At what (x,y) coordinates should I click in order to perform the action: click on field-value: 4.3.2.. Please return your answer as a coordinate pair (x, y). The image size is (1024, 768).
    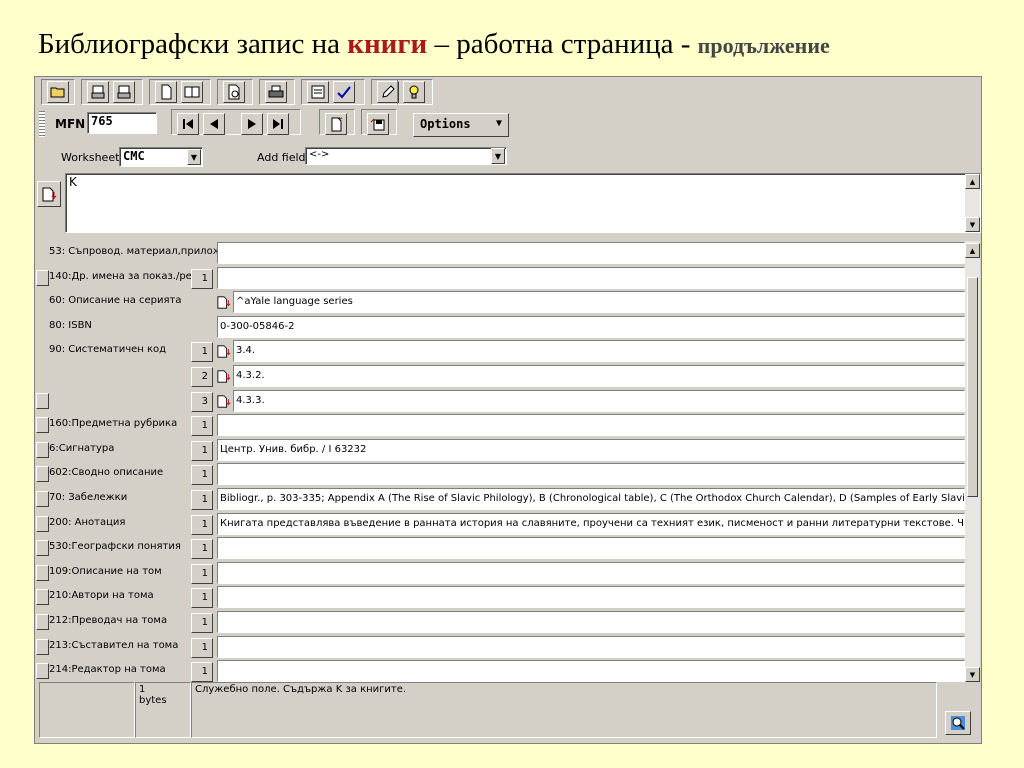
    Looking at the image, I should click on (599, 376).